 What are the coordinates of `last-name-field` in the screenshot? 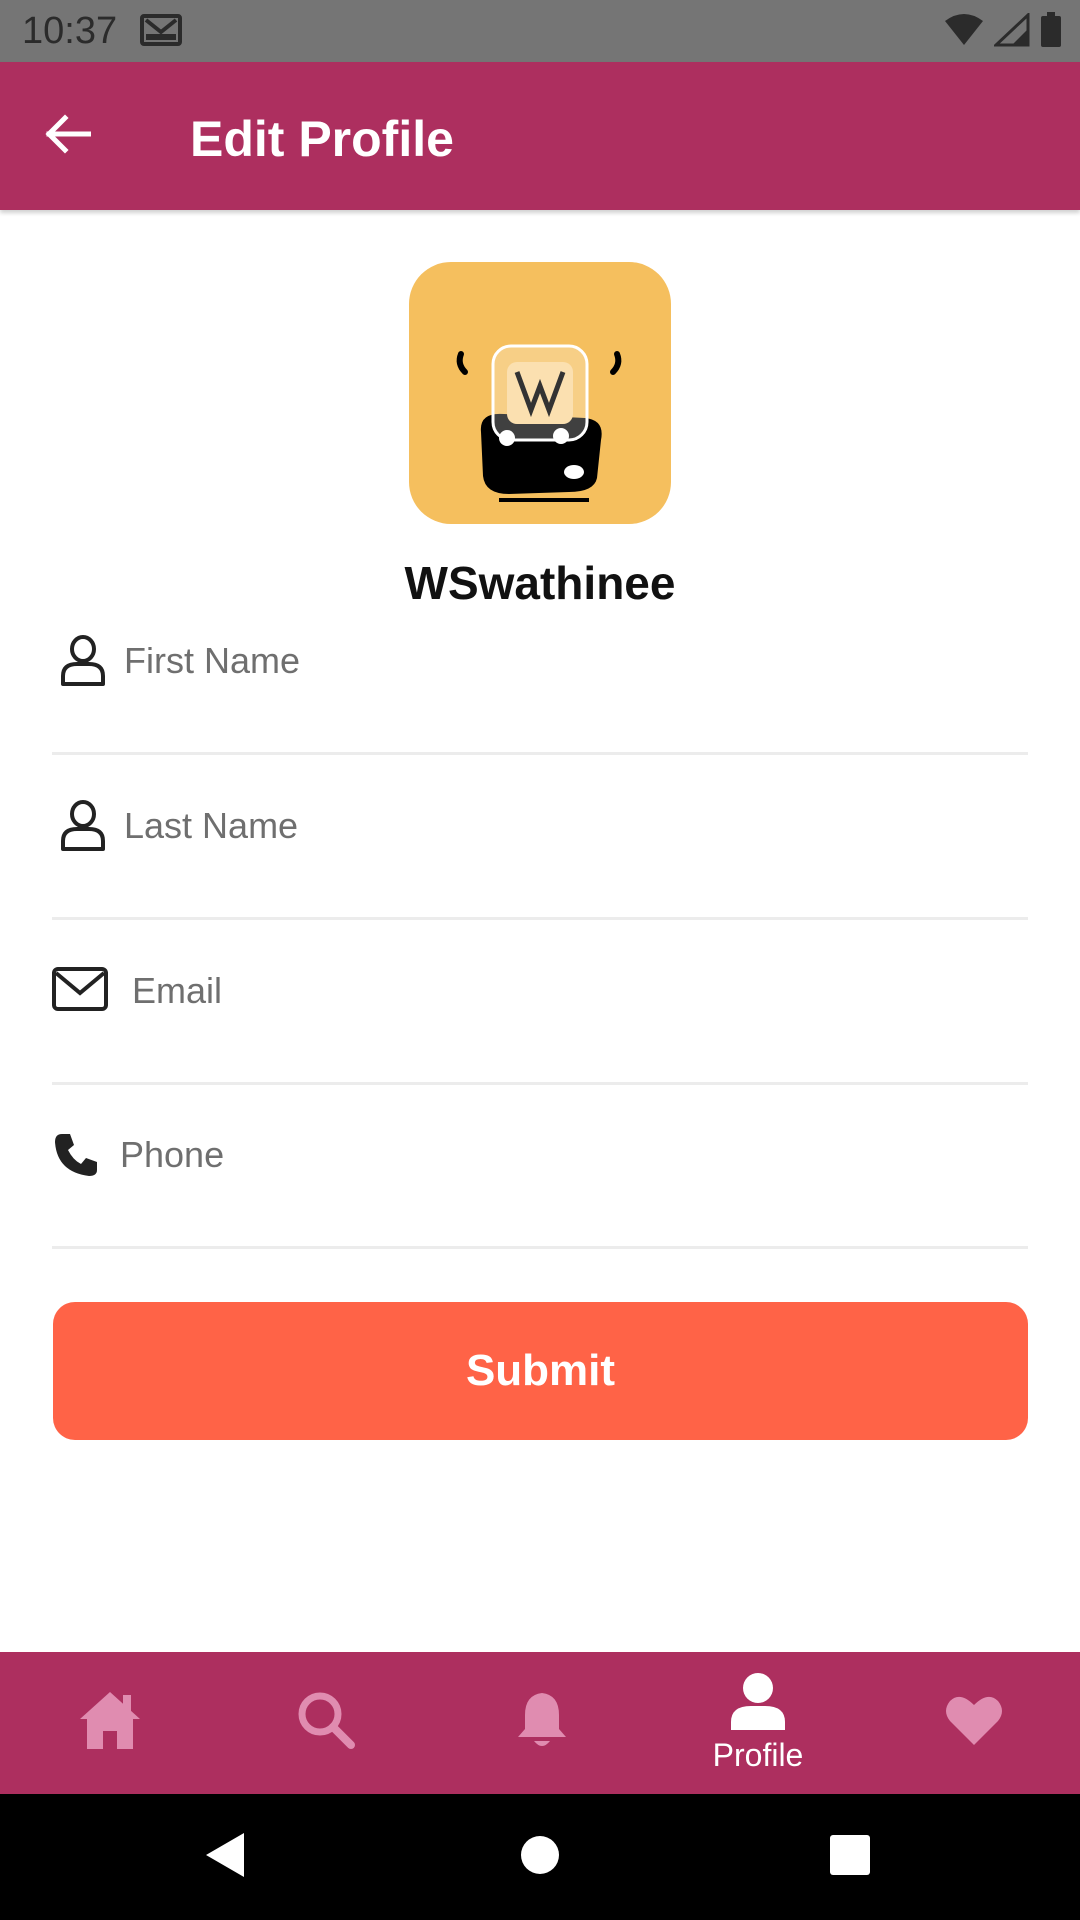 It's located at (540, 837).